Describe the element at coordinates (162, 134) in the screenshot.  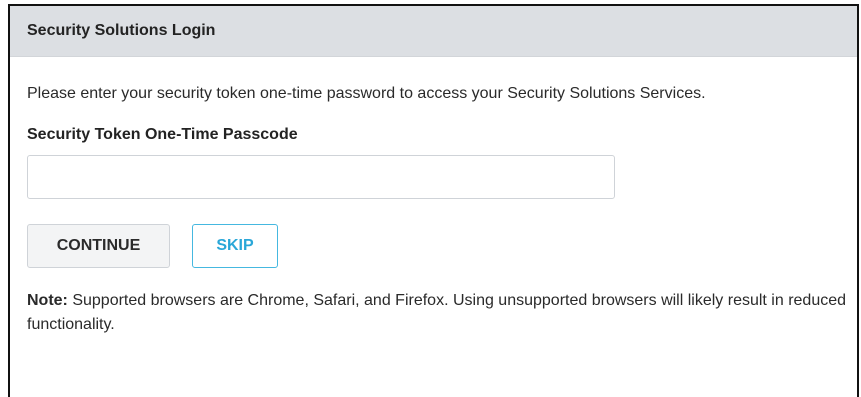
I see `otp-field-label: Security Token One-Time Passcode` at that location.